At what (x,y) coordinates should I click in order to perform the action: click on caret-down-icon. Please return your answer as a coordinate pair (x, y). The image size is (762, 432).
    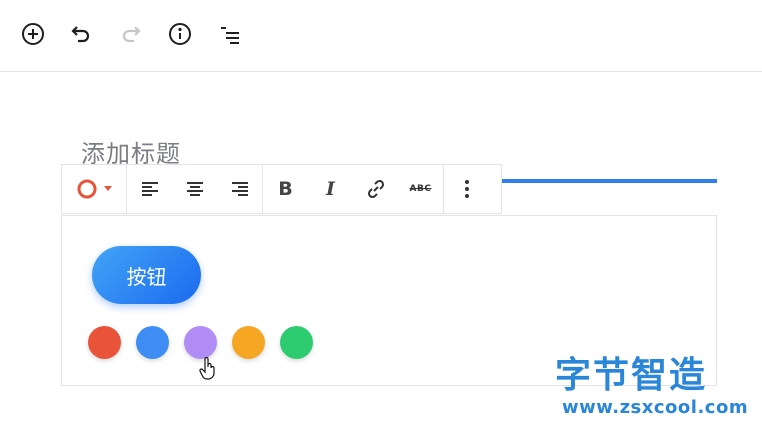
    Looking at the image, I should click on (108, 188).